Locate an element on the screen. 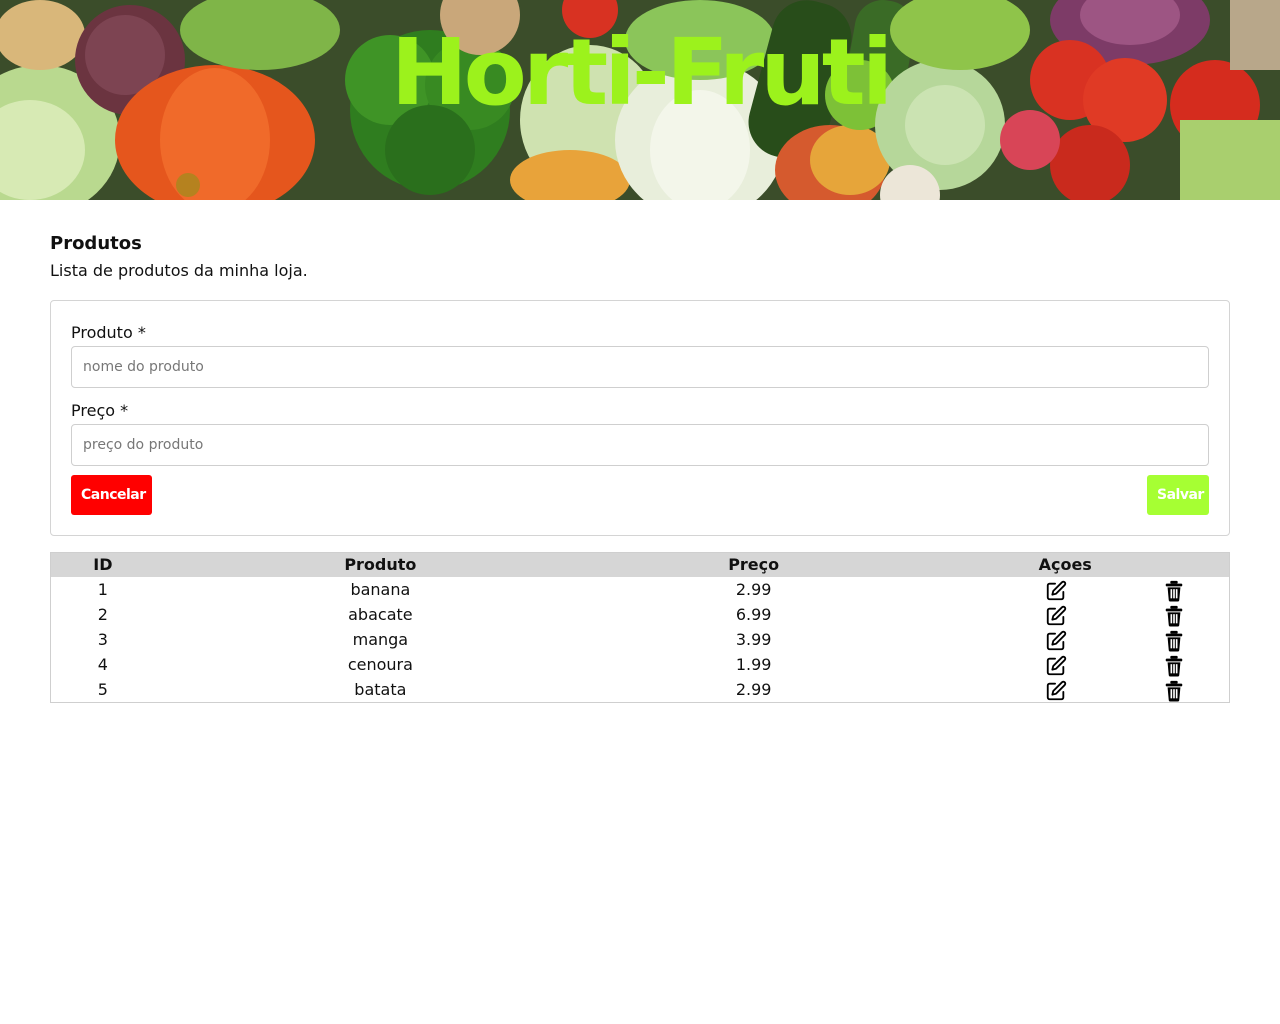 This screenshot has height=1024, width=1280. cancel-button: Cancelar is located at coordinates (111, 495).